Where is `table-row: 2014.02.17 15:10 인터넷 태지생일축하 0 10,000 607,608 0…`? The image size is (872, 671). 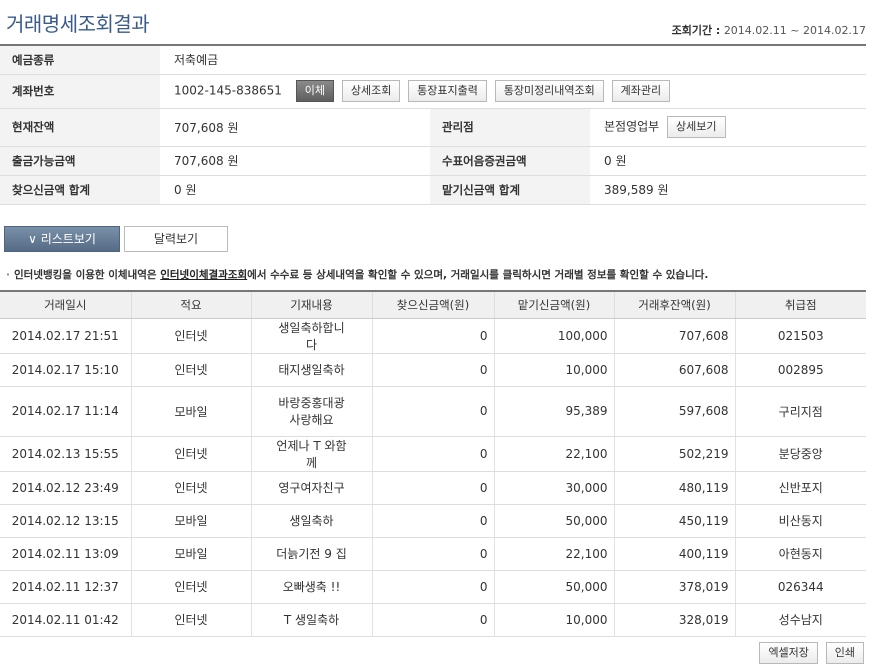
table-row: 2014.02.17 15:10 인터넷 태지생일축하 0 10,000 607,608 0… is located at coordinates (433, 370).